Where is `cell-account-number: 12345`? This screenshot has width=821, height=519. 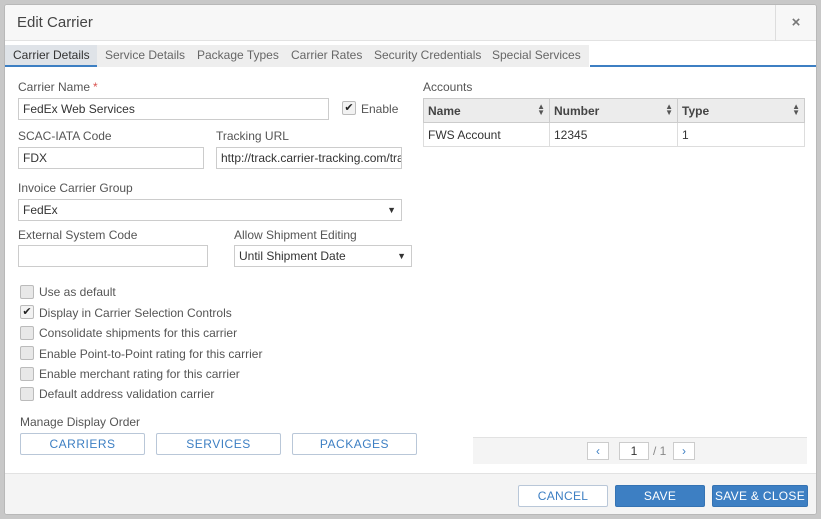
cell-account-number: 12345 is located at coordinates (613, 134).